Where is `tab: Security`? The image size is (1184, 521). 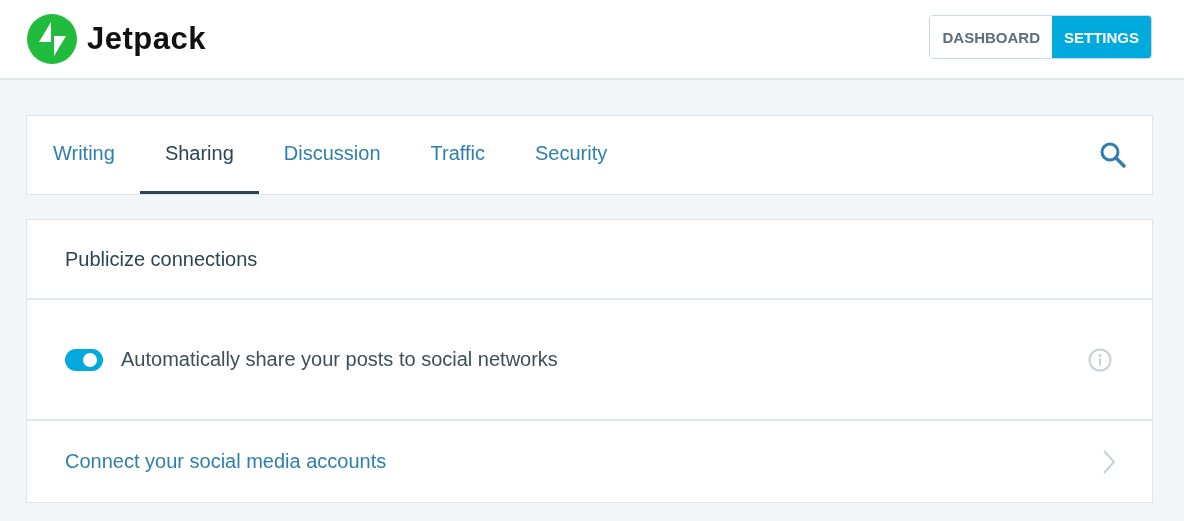
tab: Security is located at coordinates (571, 155).